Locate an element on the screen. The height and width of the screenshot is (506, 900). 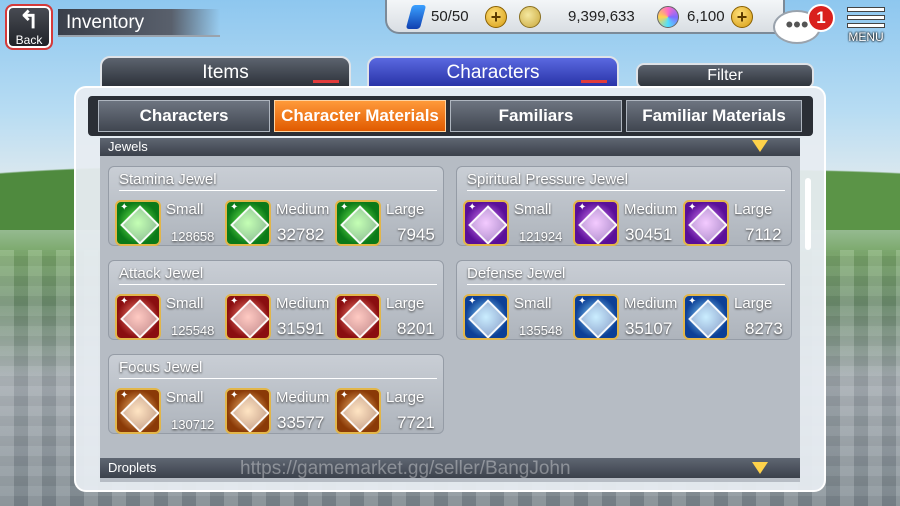
card-name: Spiritual Pressure Jewel is located at coordinates (626, 180).